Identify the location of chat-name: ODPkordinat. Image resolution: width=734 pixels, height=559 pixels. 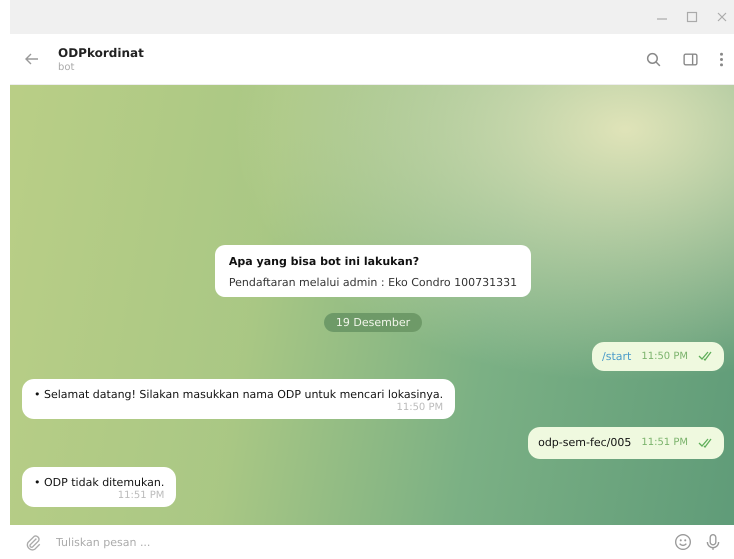
(101, 53).